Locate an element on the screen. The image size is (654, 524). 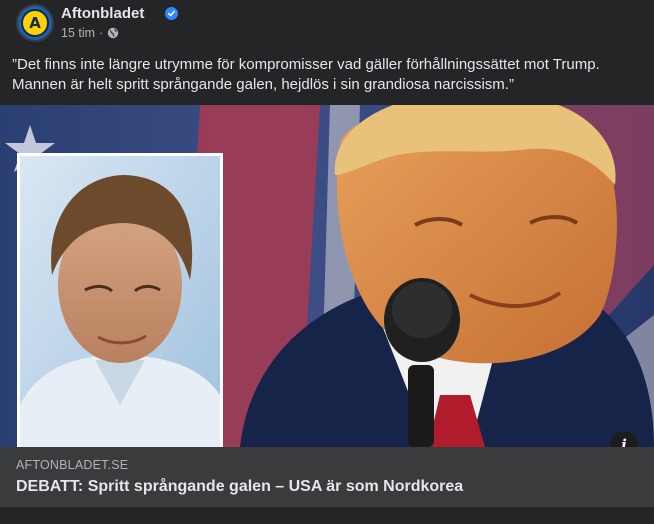
link-domain: AFTONBLADET.SE is located at coordinates (72, 465).